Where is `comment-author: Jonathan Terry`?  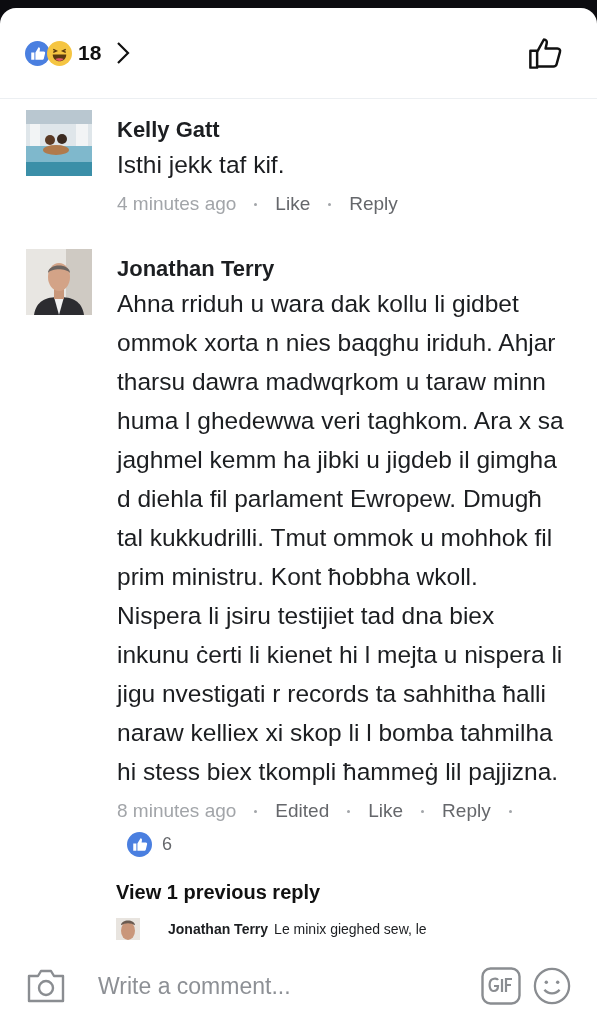
comment-author: Jonathan Terry is located at coordinates (342, 269).